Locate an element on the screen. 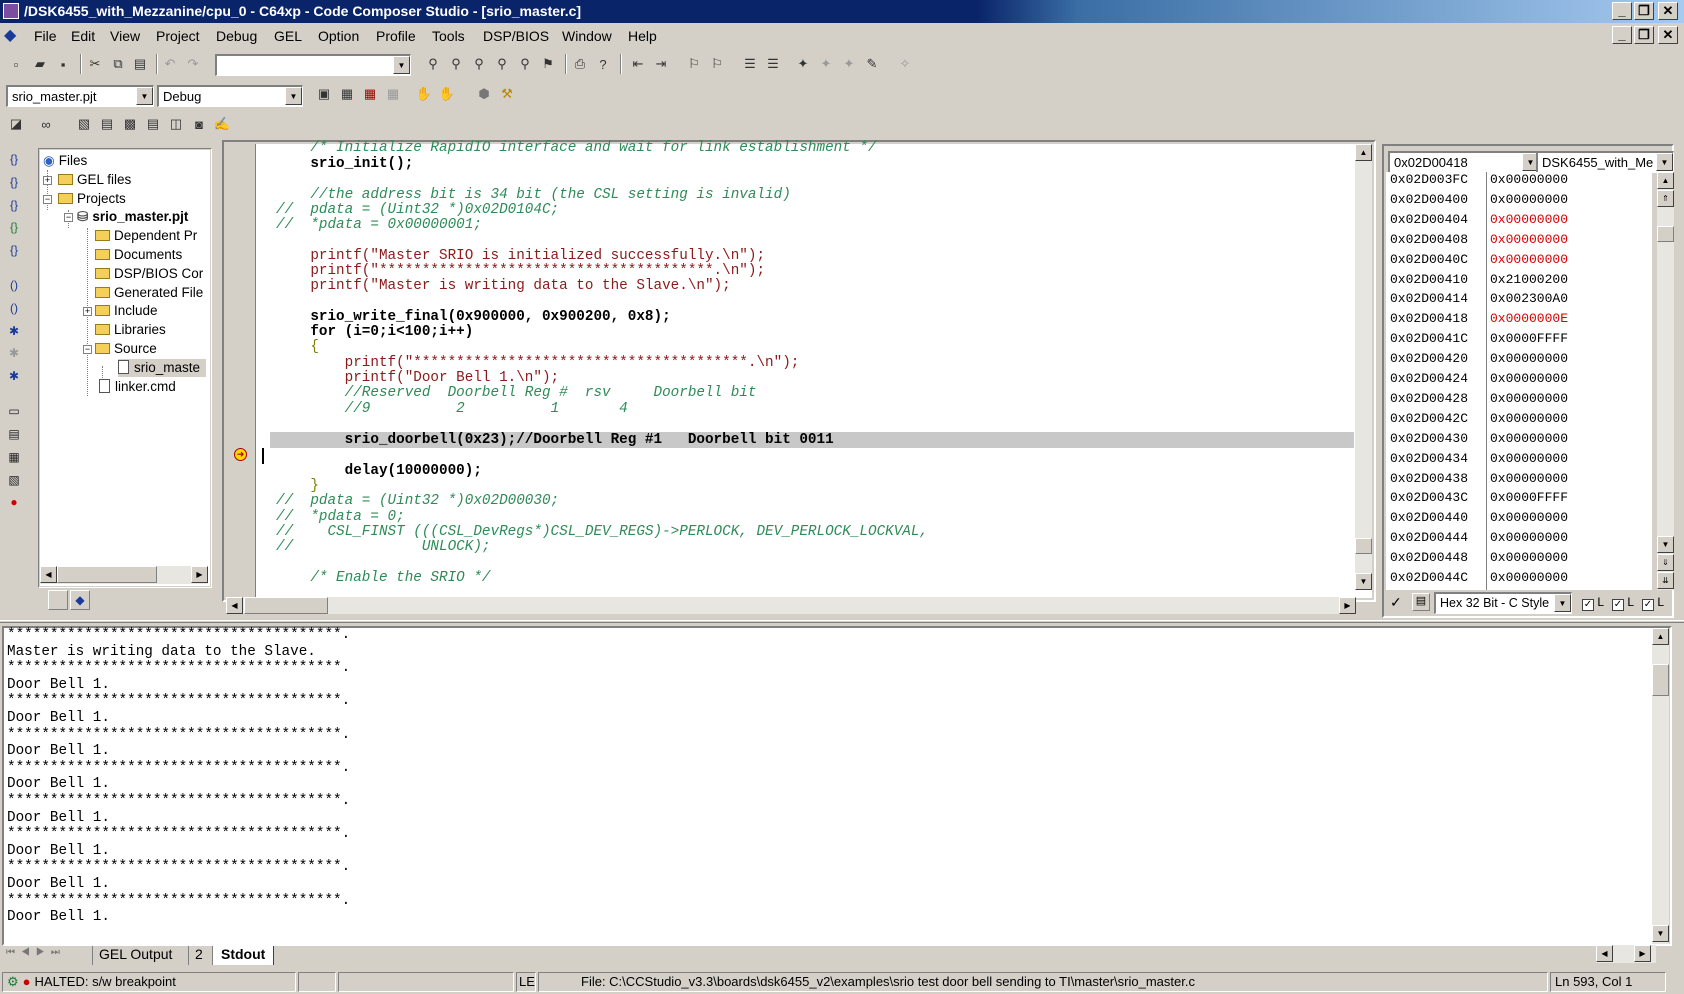  find-icon: ⚲ is located at coordinates (433, 64).